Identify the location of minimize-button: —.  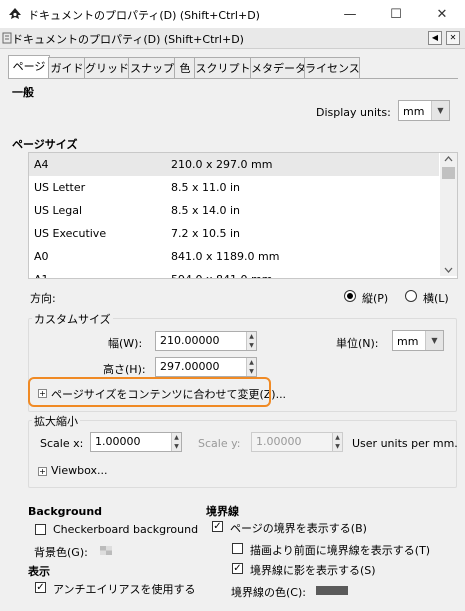
(350, 14).